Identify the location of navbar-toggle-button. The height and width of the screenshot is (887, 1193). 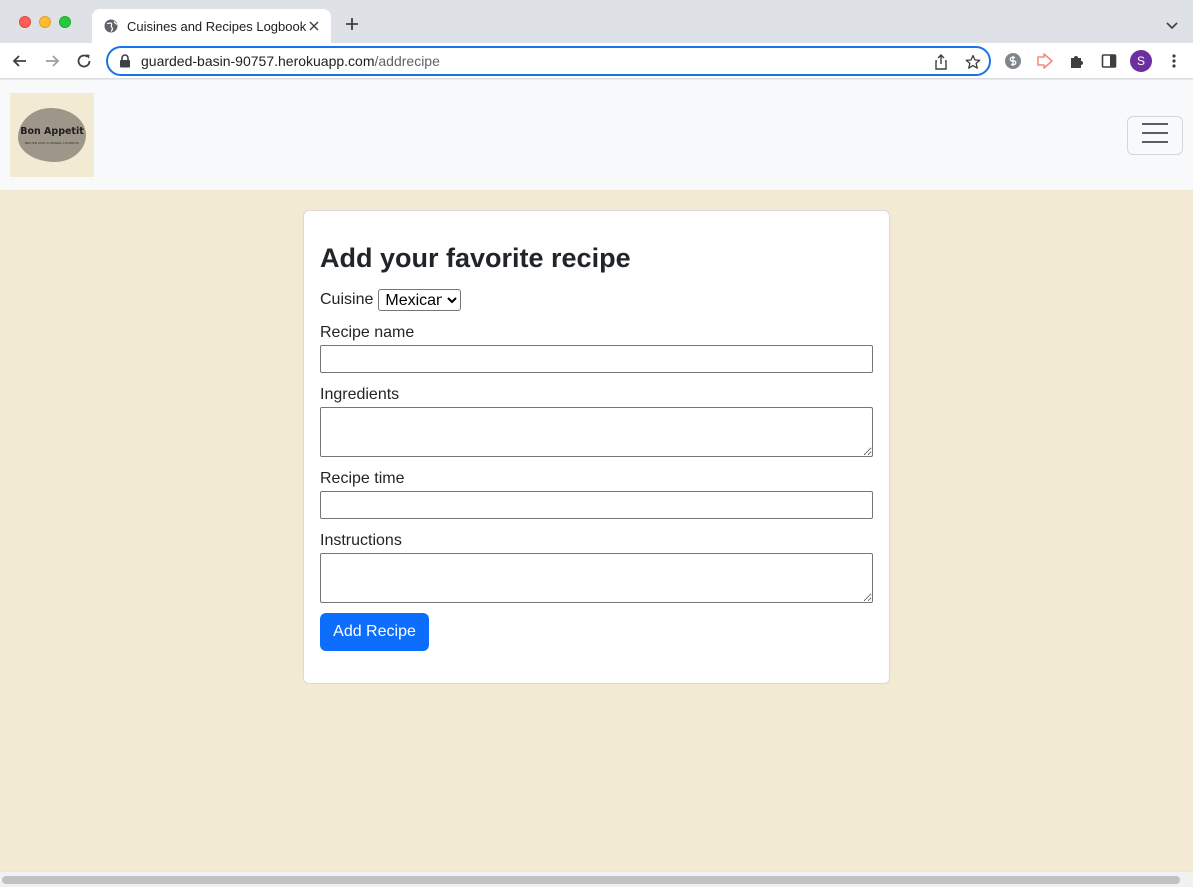
(1155, 135).